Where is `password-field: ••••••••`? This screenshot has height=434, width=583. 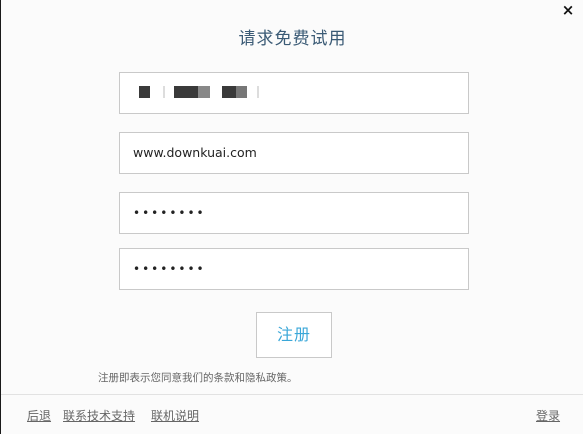
password-field: •••••••• is located at coordinates (294, 213).